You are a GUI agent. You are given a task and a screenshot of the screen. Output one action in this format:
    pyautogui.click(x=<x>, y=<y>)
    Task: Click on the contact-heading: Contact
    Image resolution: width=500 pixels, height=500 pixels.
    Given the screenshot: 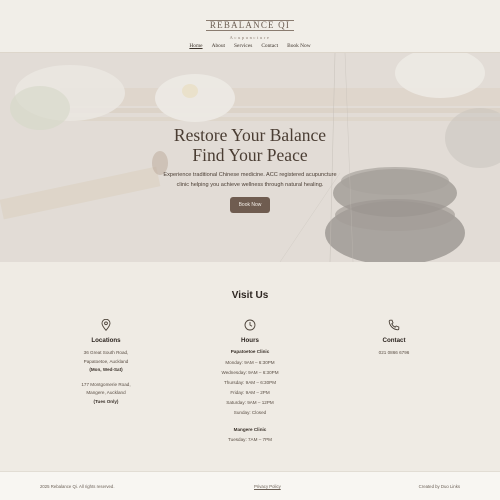 What is the action you would take?
    pyautogui.click(x=394, y=340)
    